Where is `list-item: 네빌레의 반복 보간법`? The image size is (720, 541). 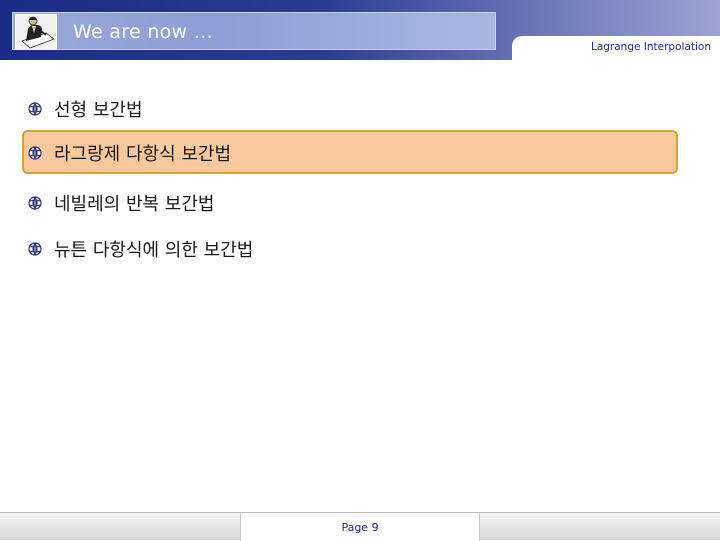
list-item: 네빌레의 반복 보간법 is located at coordinates (350, 202).